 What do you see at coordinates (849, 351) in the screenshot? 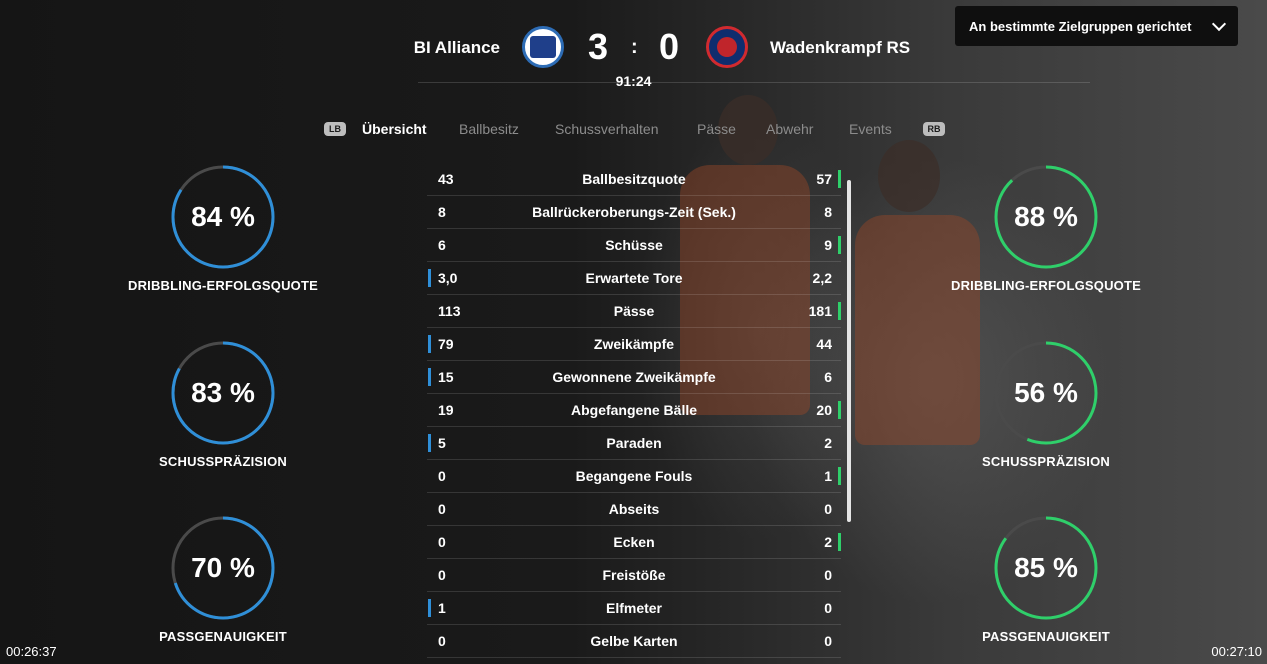
I see `stats-scrollbar` at bounding box center [849, 351].